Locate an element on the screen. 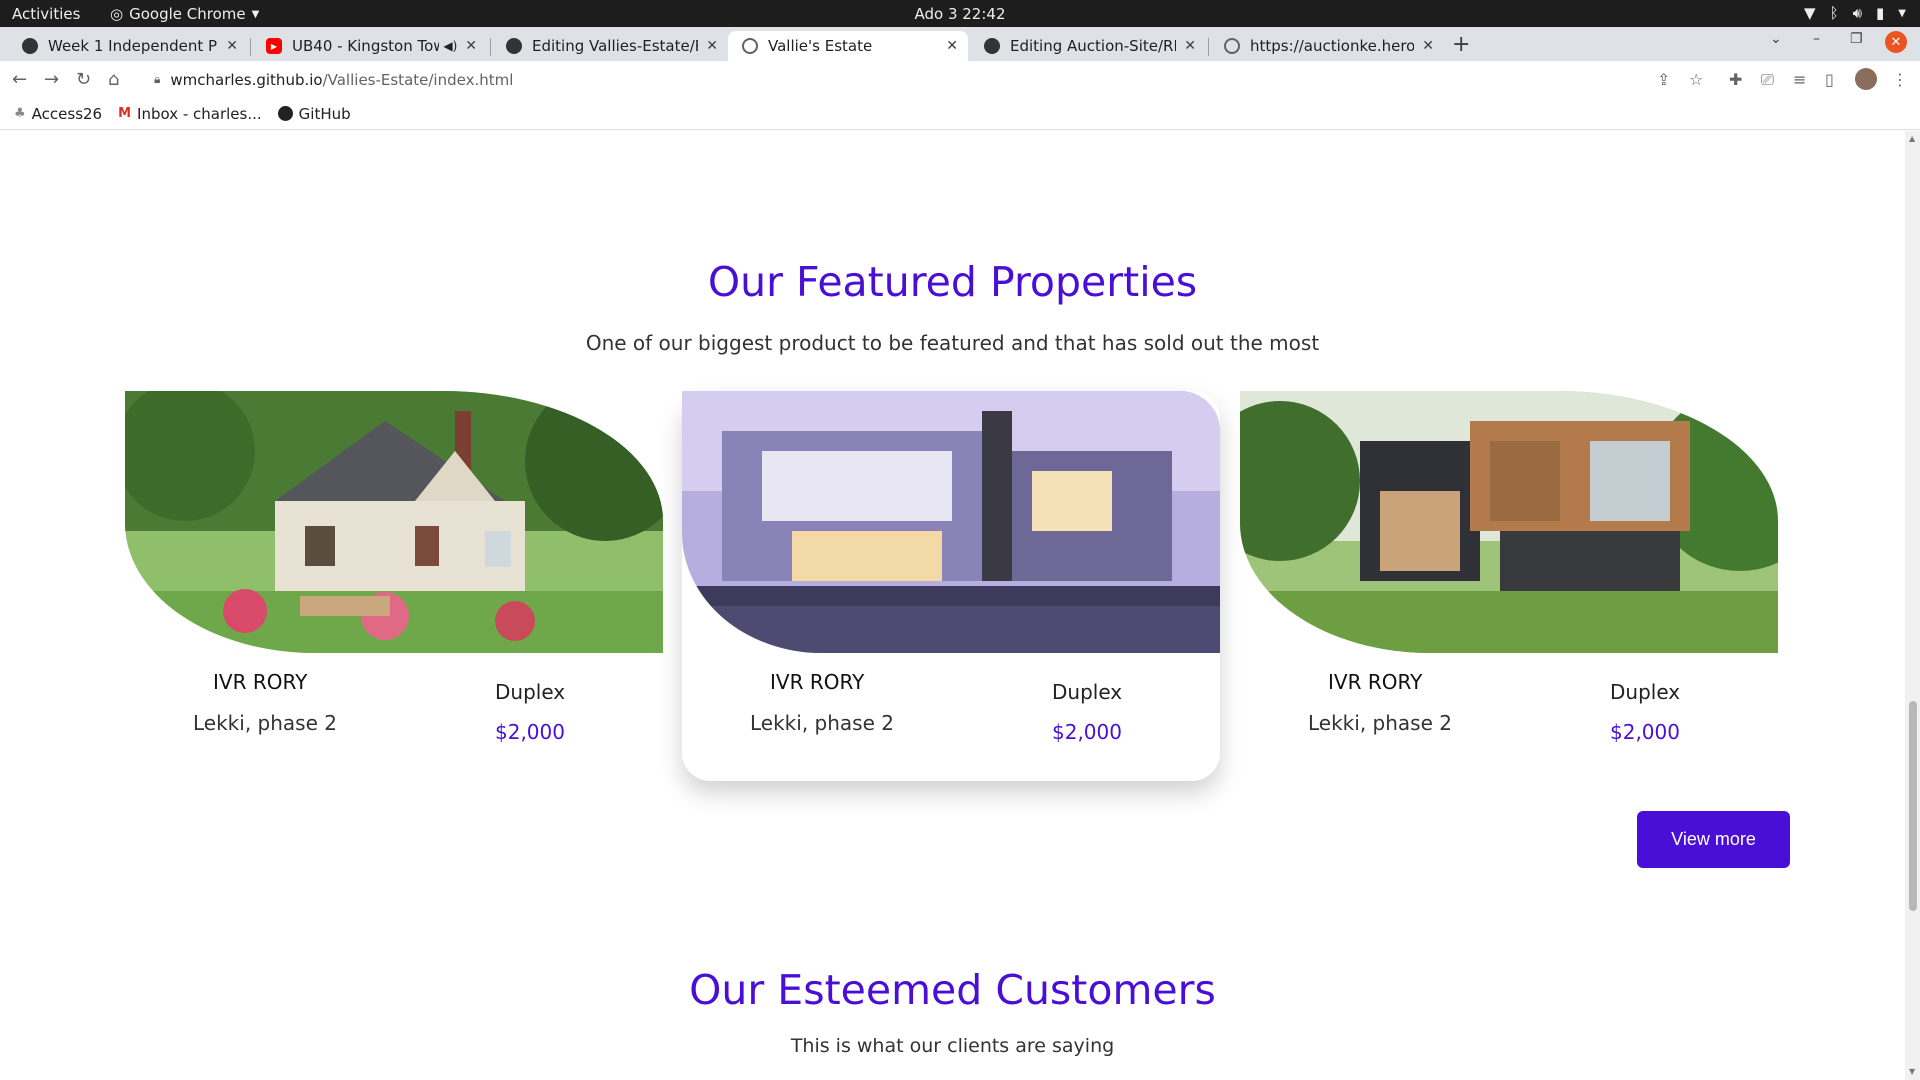 The height and width of the screenshot is (1080, 1920). bookmark-github: GitHub is located at coordinates (314, 113).